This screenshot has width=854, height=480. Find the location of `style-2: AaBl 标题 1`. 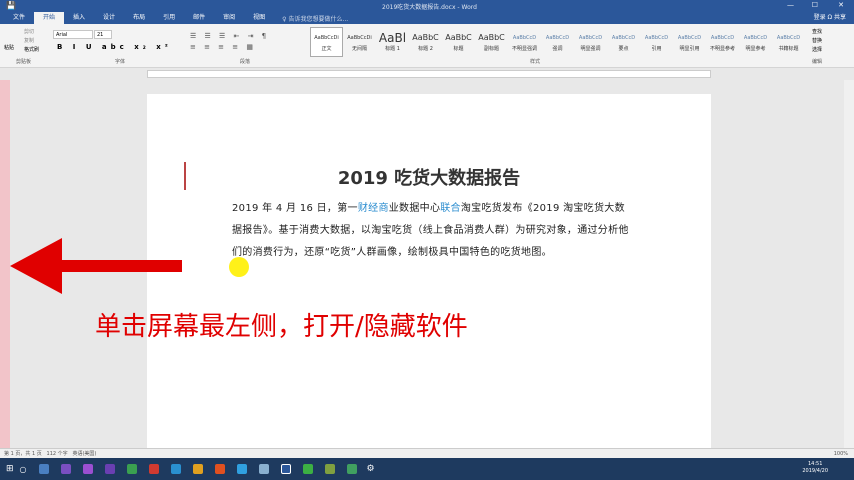

style-2: AaBl 标题 1 is located at coordinates (392, 42).